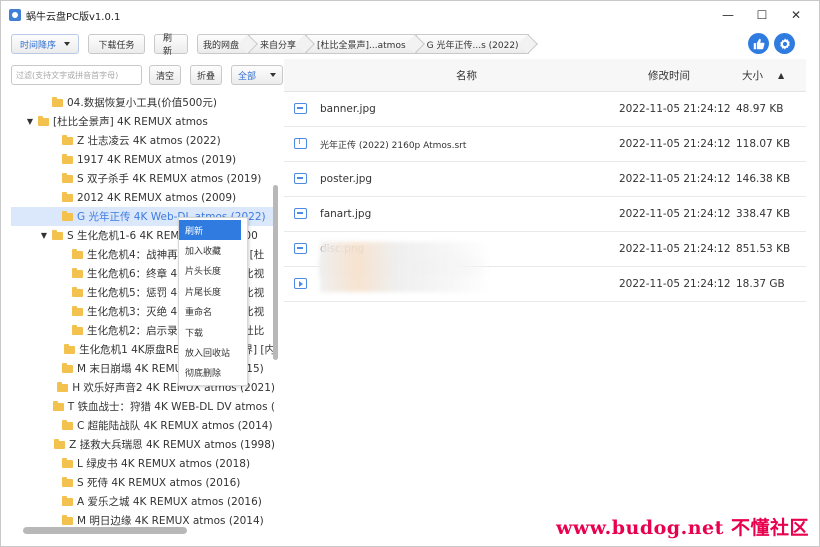 The width and height of the screenshot is (820, 547). What do you see at coordinates (257, 75) in the screenshot?
I see `filter-select: 全部` at bounding box center [257, 75].